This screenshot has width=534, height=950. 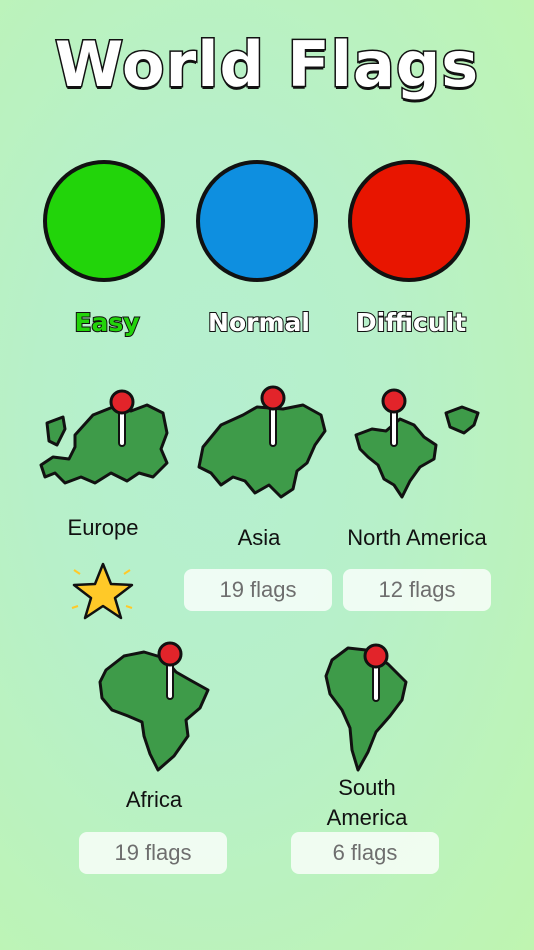 I want to click on asia-map-icon, so click(x=262, y=442).